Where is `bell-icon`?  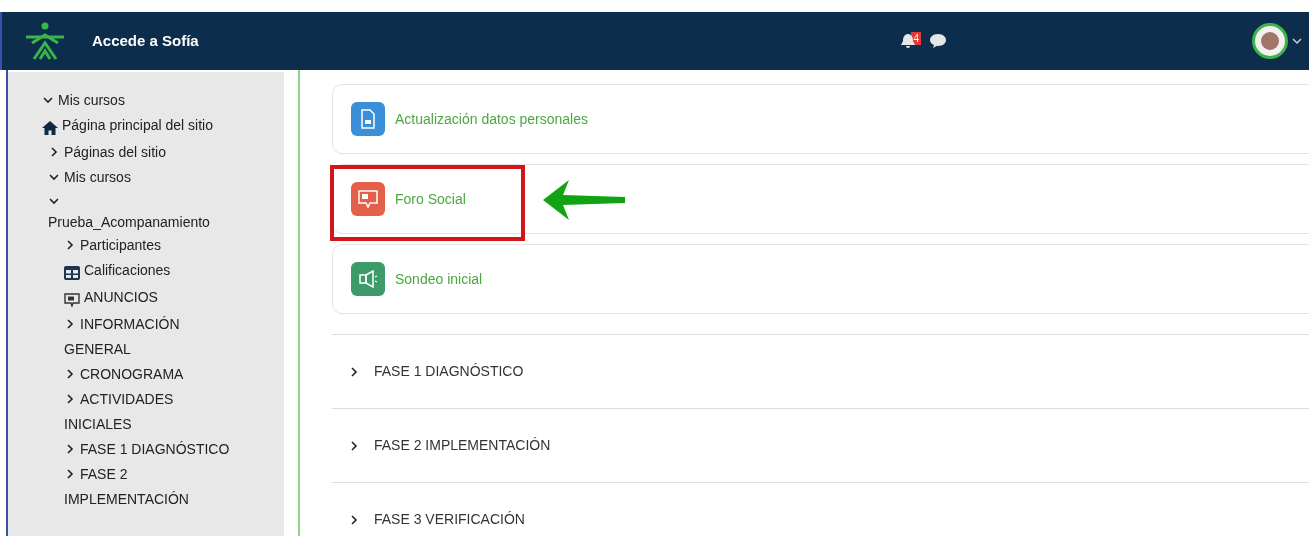 bell-icon is located at coordinates (908, 41).